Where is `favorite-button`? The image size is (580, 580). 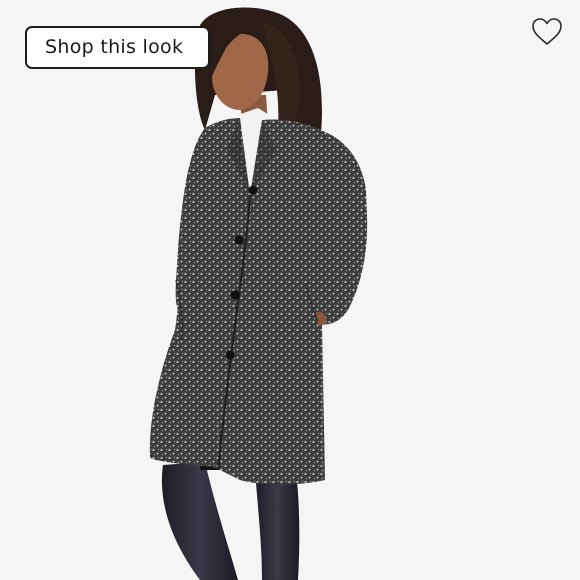
favorite-button is located at coordinates (547, 32).